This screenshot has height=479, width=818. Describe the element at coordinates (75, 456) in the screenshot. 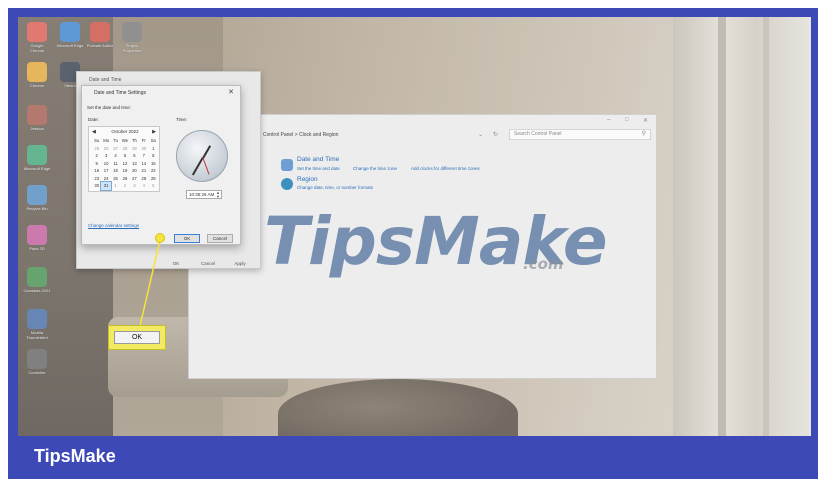

I see `footer-brand: TipsMake` at that location.